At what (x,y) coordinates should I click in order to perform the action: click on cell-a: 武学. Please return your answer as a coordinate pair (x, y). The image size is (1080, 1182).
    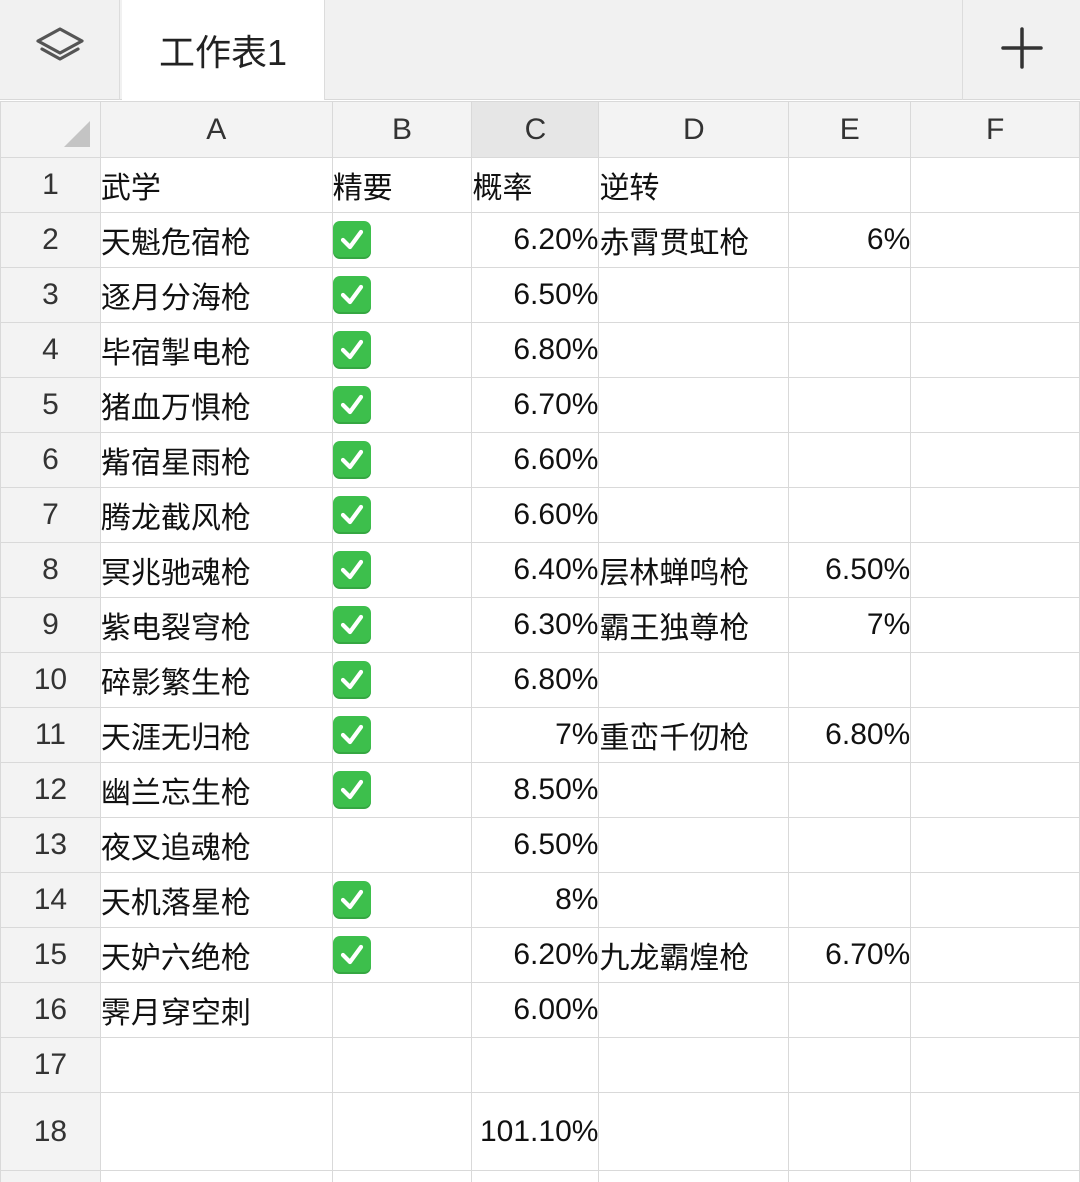
    Looking at the image, I should click on (216, 185).